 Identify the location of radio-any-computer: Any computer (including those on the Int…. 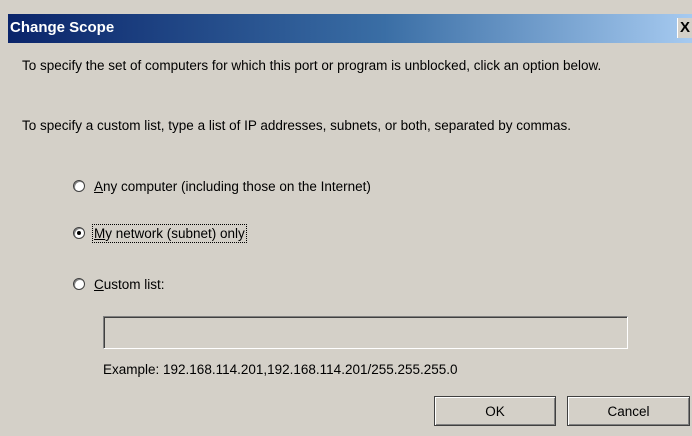
(222, 186).